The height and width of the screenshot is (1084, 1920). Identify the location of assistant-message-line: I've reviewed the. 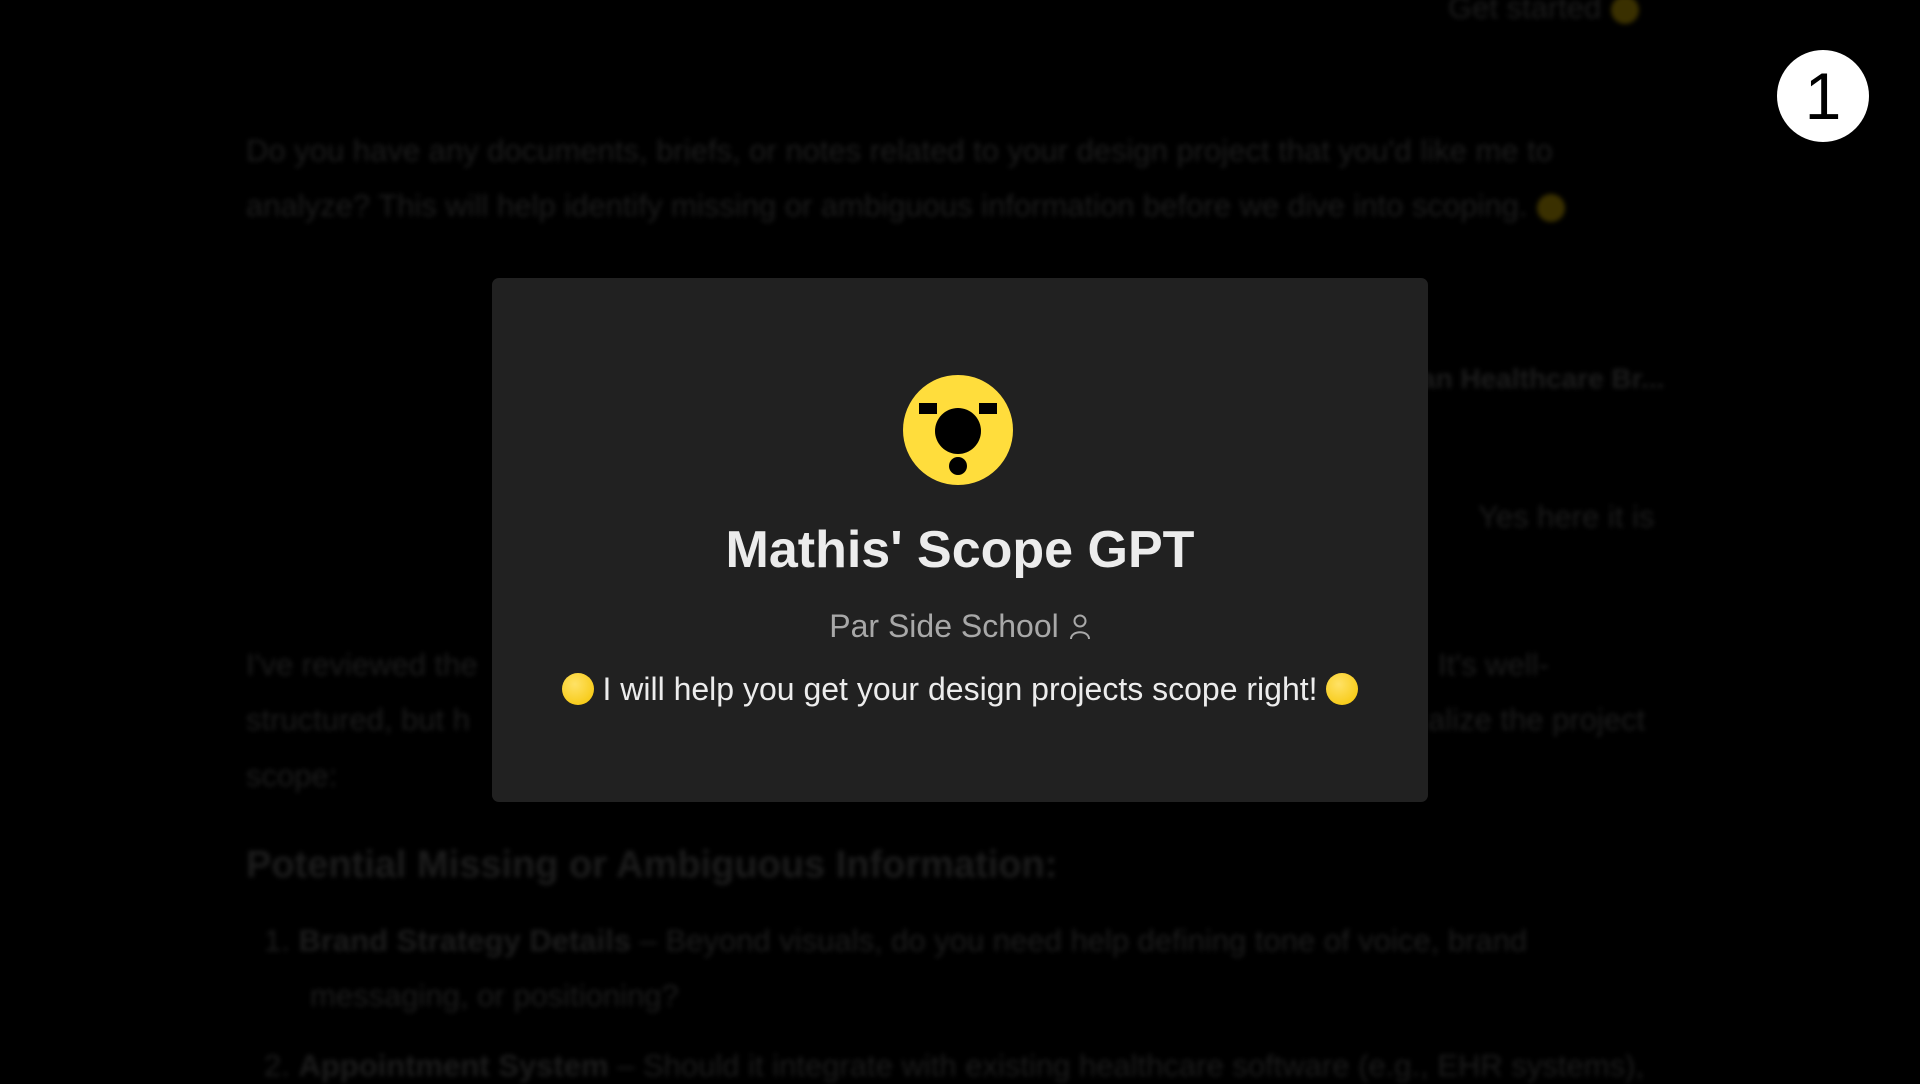
(362, 664).